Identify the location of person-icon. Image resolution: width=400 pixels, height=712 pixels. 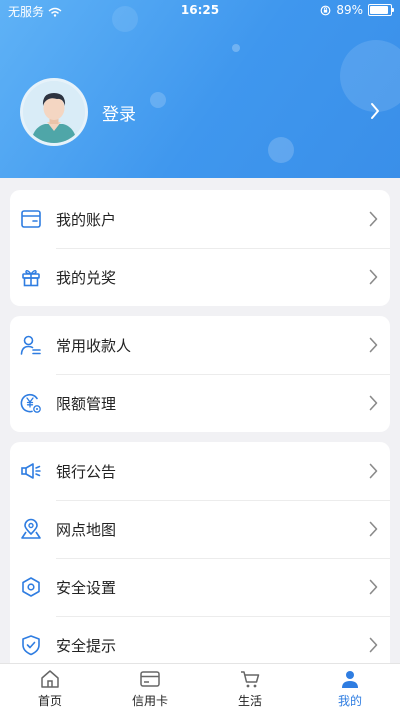
(350, 679).